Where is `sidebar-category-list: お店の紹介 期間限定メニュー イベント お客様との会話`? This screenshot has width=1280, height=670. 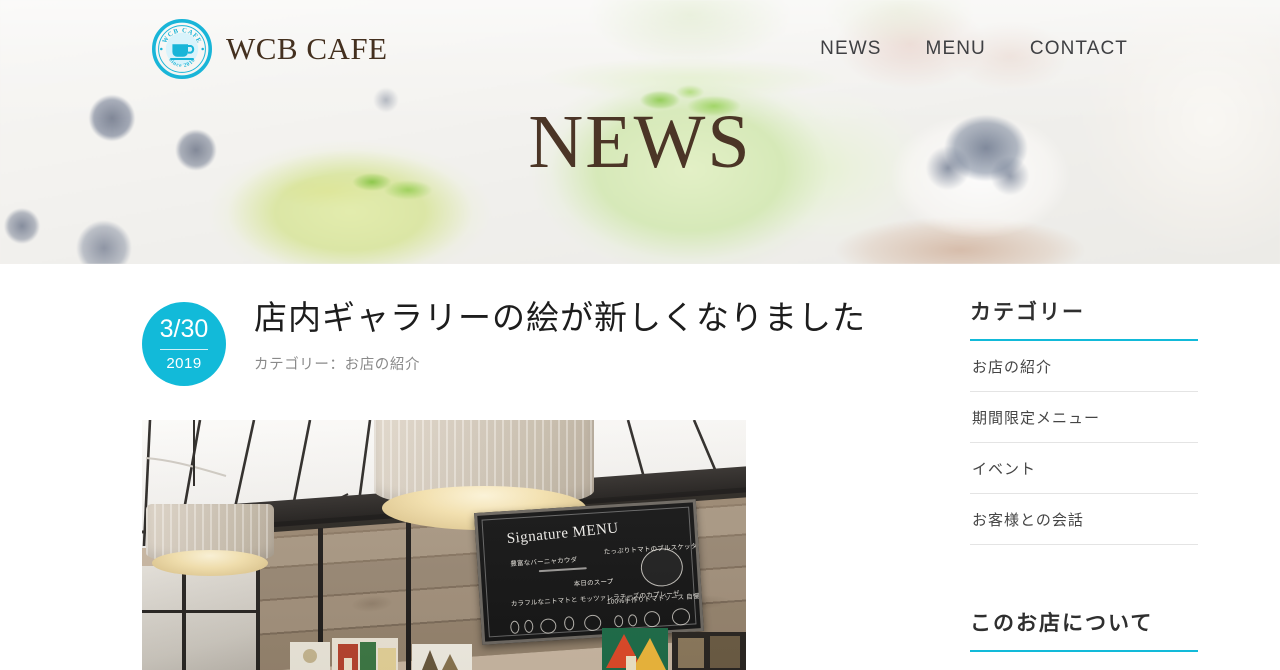
sidebar-category-list: お店の紹介 期間限定メニュー イベント お客様との会話 is located at coordinates (1084, 443).